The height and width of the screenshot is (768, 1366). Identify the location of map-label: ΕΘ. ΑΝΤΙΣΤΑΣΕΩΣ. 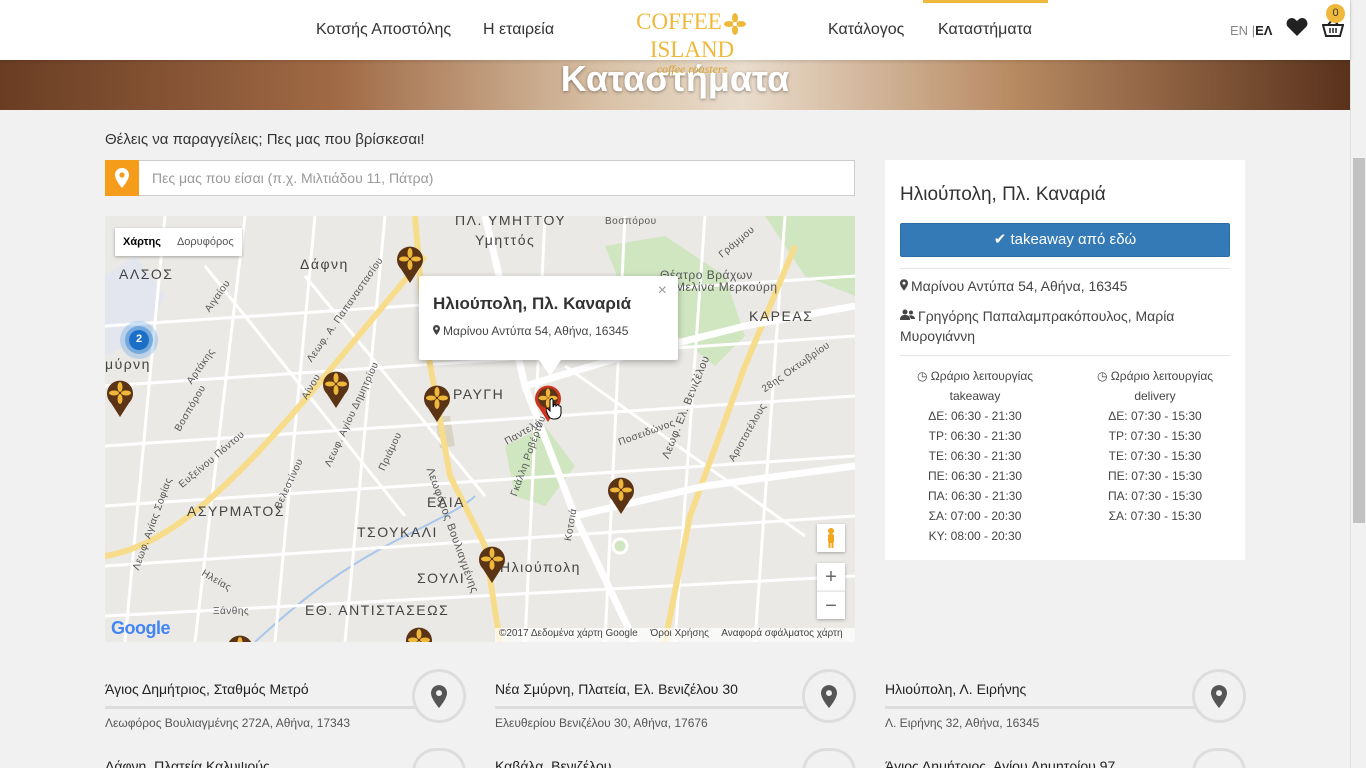
(377, 610).